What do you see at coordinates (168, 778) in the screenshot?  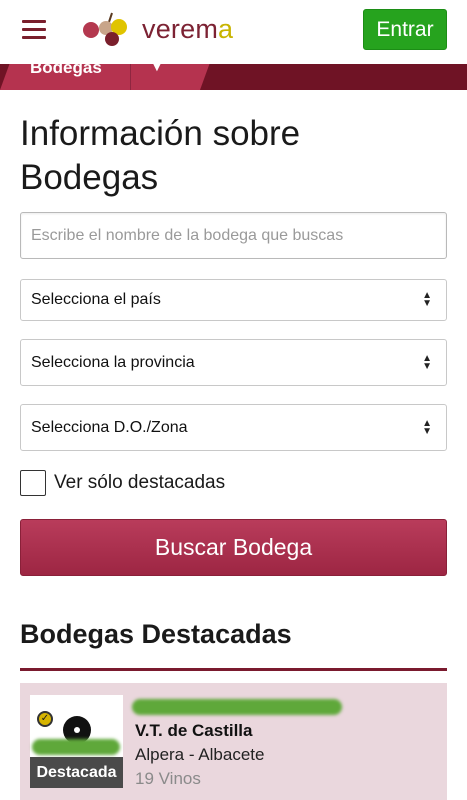 I see `winery-wine-count: 19 Vinos` at bounding box center [168, 778].